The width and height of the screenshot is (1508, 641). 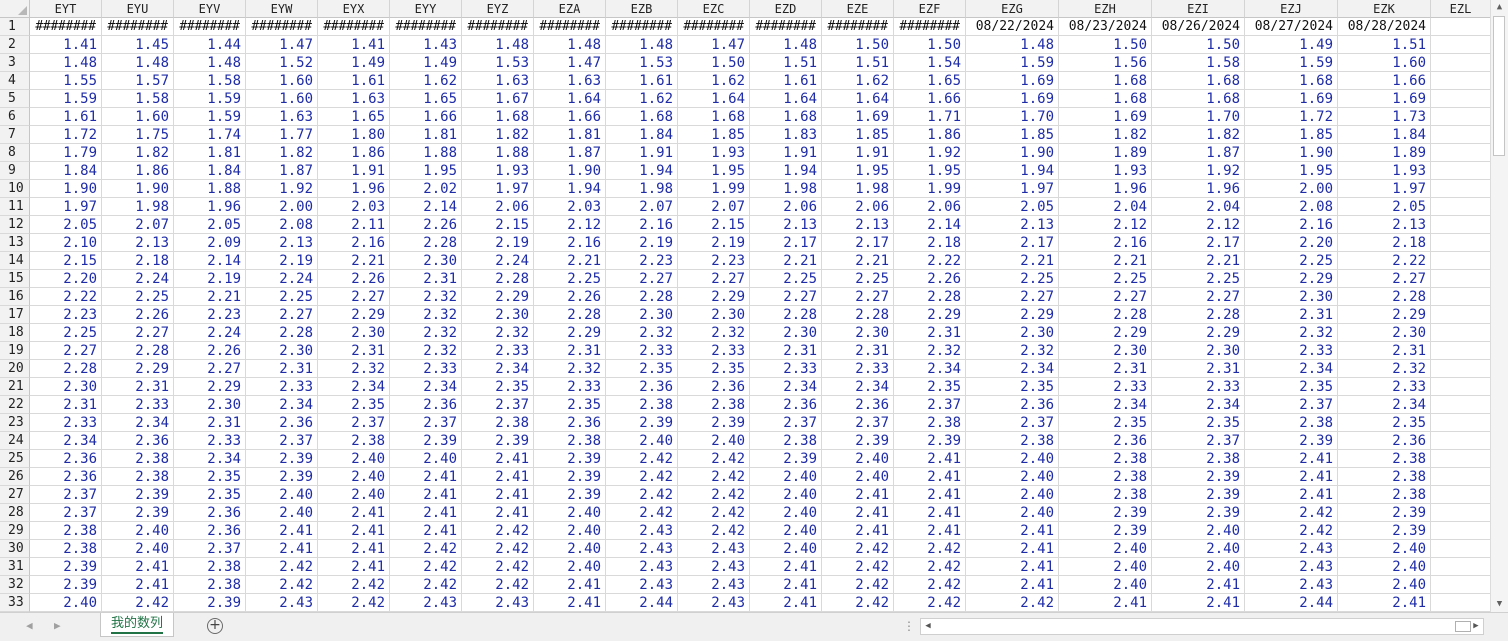 I want to click on column-header: EZJ, so click(x=1291, y=9).